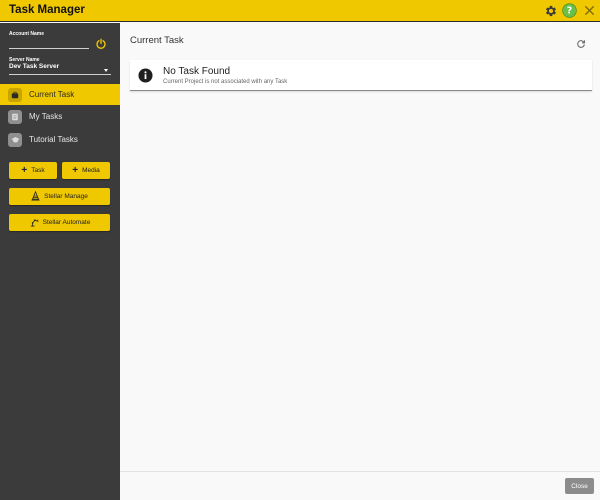  I want to click on nav-label-my-tasks: My Tasks, so click(46, 116).